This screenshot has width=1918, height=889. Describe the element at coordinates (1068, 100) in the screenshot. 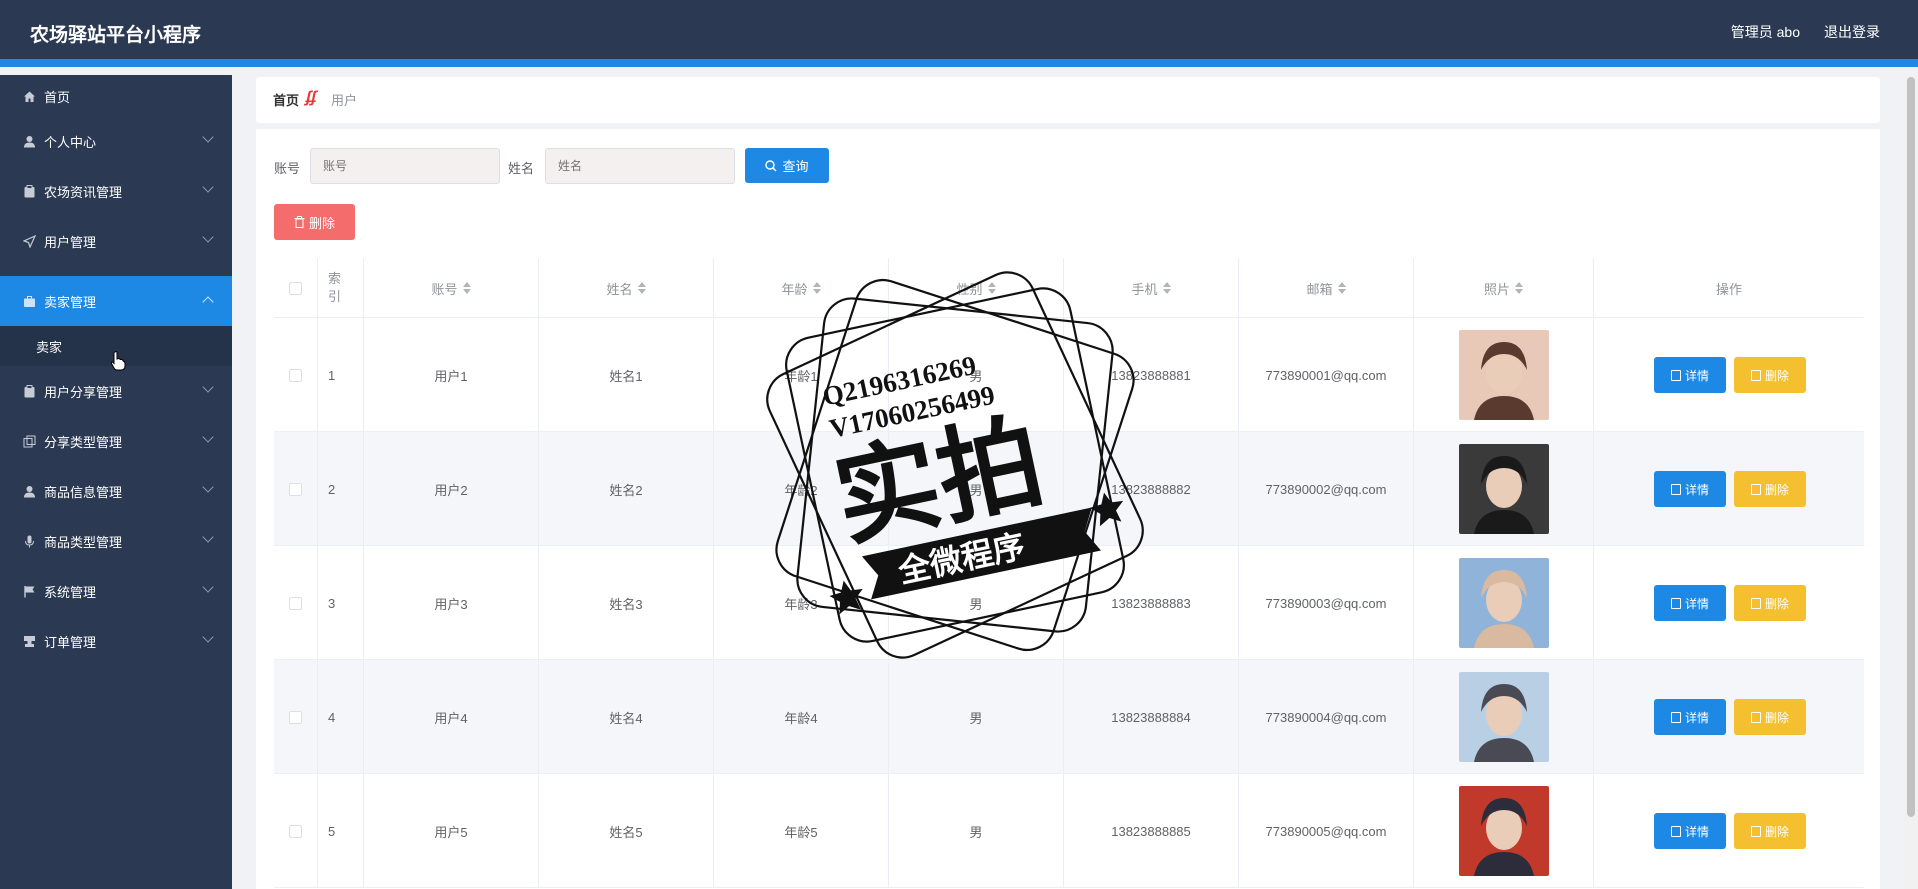

I see `breadcrumb: 首页 ʄʄ 用户` at that location.